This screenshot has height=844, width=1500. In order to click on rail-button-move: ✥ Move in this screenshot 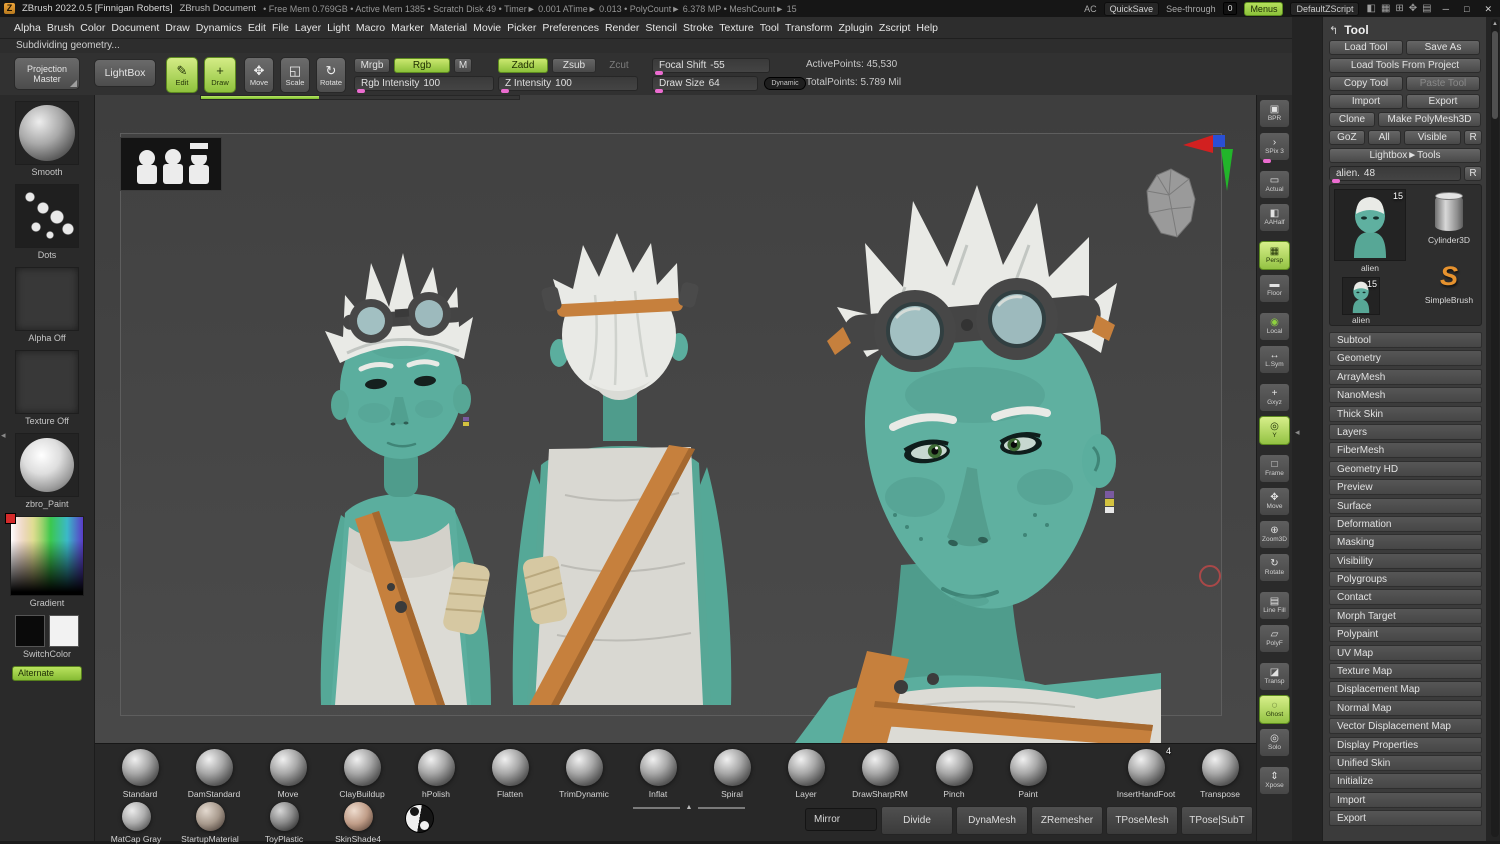, I will do `click(1274, 501)`.